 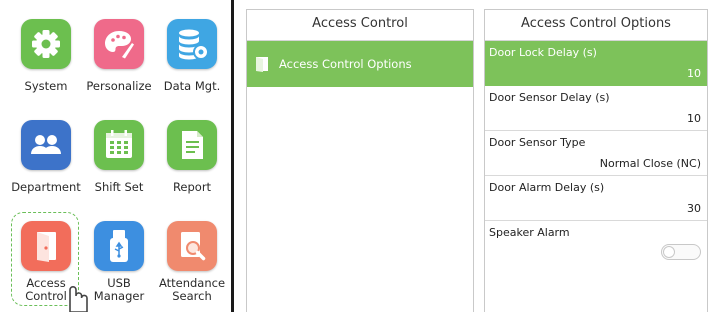 I want to click on menu-tile-label: Report, so click(x=192, y=187).